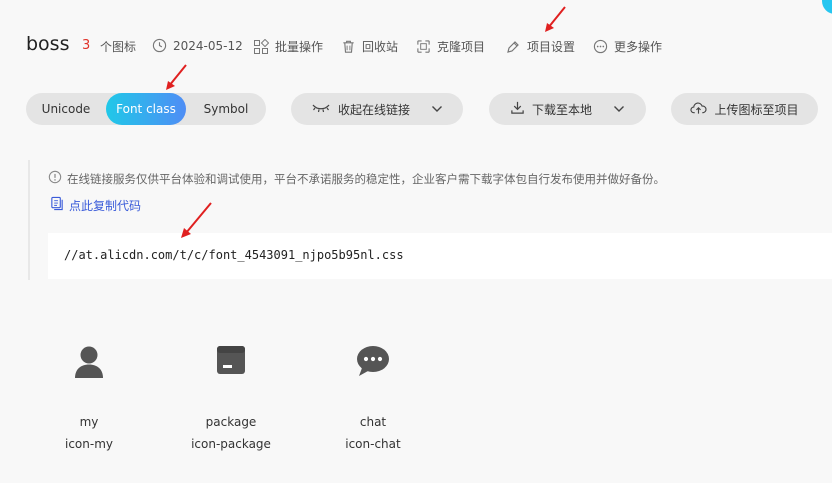 Image resolution: width=832 pixels, height=483 pixels. Describe the element at coordinates (377, 109) in the screenshot. I see `collapse-link-button: 收起在线链接` at that location.